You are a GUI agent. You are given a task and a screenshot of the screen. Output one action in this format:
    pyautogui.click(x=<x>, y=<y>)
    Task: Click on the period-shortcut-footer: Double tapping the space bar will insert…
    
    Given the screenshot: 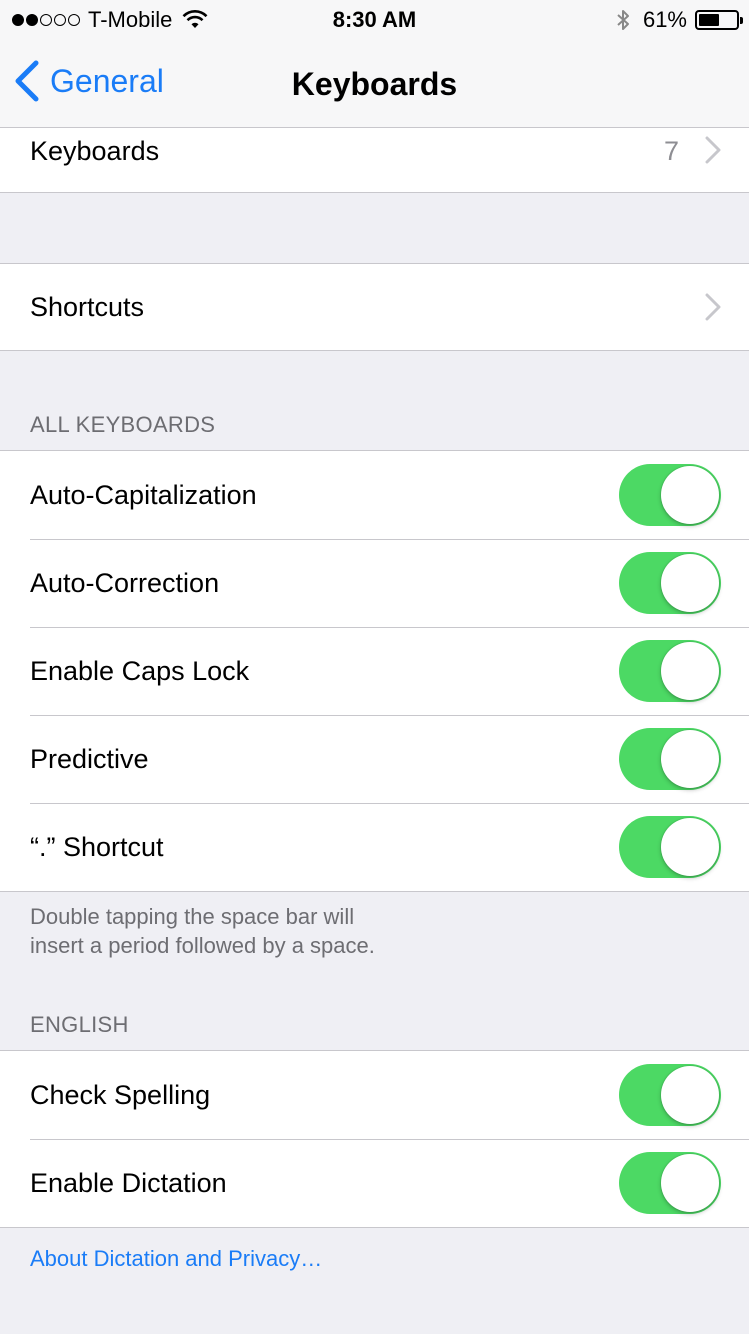 What is the action you would take?
    pyautogui.click(x=260, y=931)
    